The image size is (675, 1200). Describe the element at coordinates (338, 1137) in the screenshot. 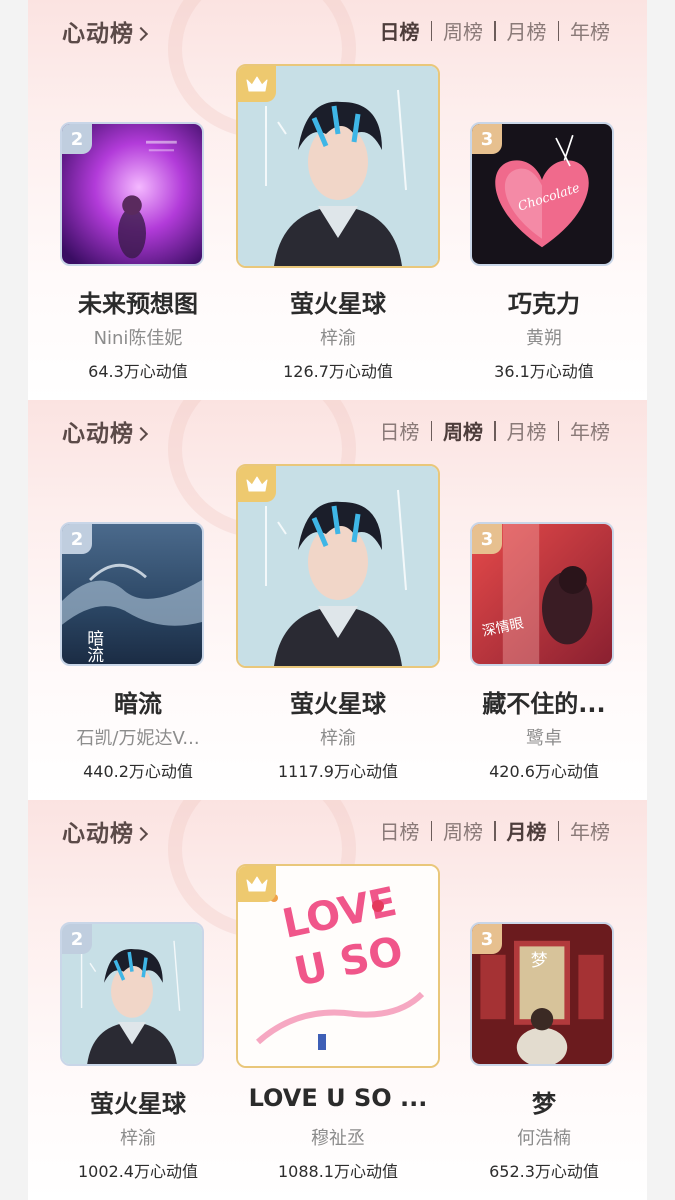

I see `artist-name: 穆祉丞` at that location.